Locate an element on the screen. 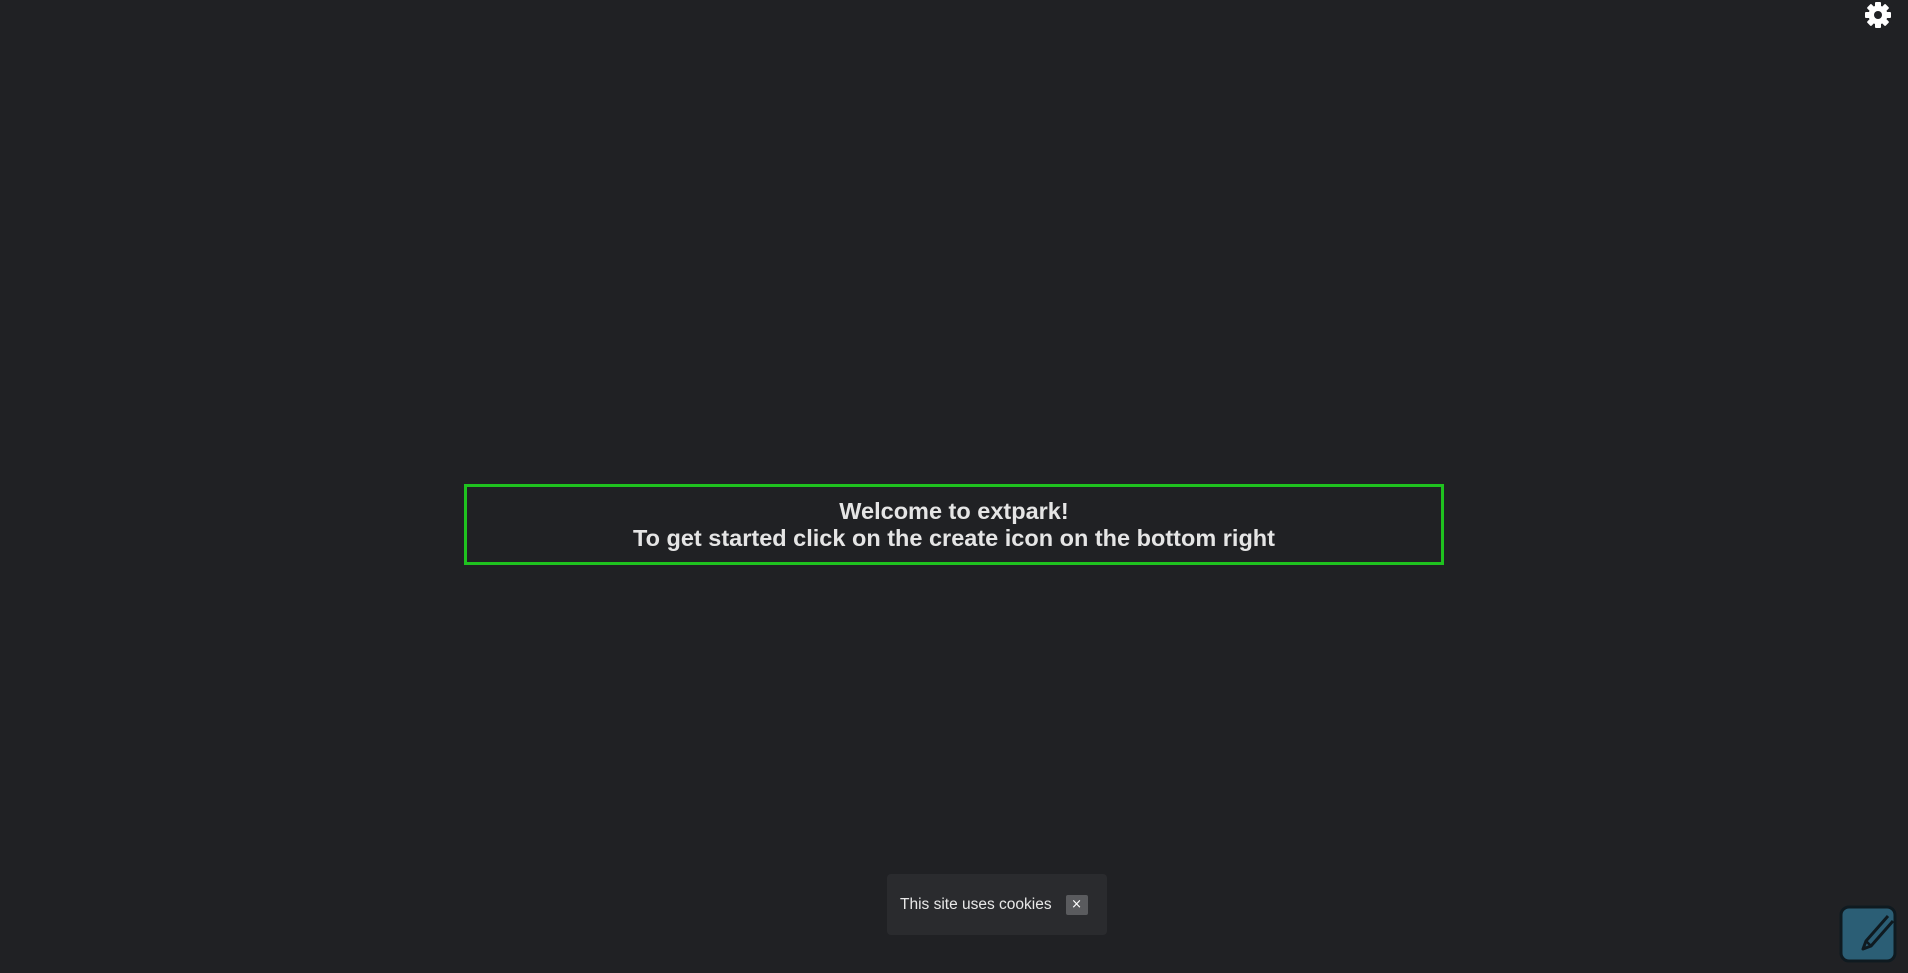 The width and height of the screenshot is (1908, 973). settings-button is located at coordinates (1878, 15).